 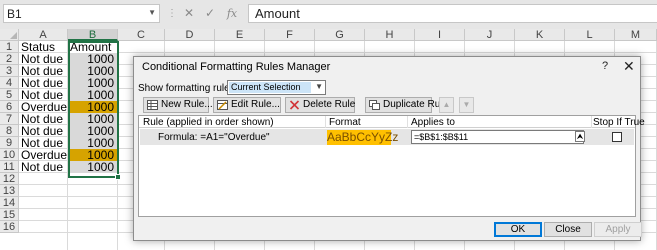 What do you see at coordinates (340, 35) in the screenshot?
I see `column-header-g: G` at bounding box center [340, 35].